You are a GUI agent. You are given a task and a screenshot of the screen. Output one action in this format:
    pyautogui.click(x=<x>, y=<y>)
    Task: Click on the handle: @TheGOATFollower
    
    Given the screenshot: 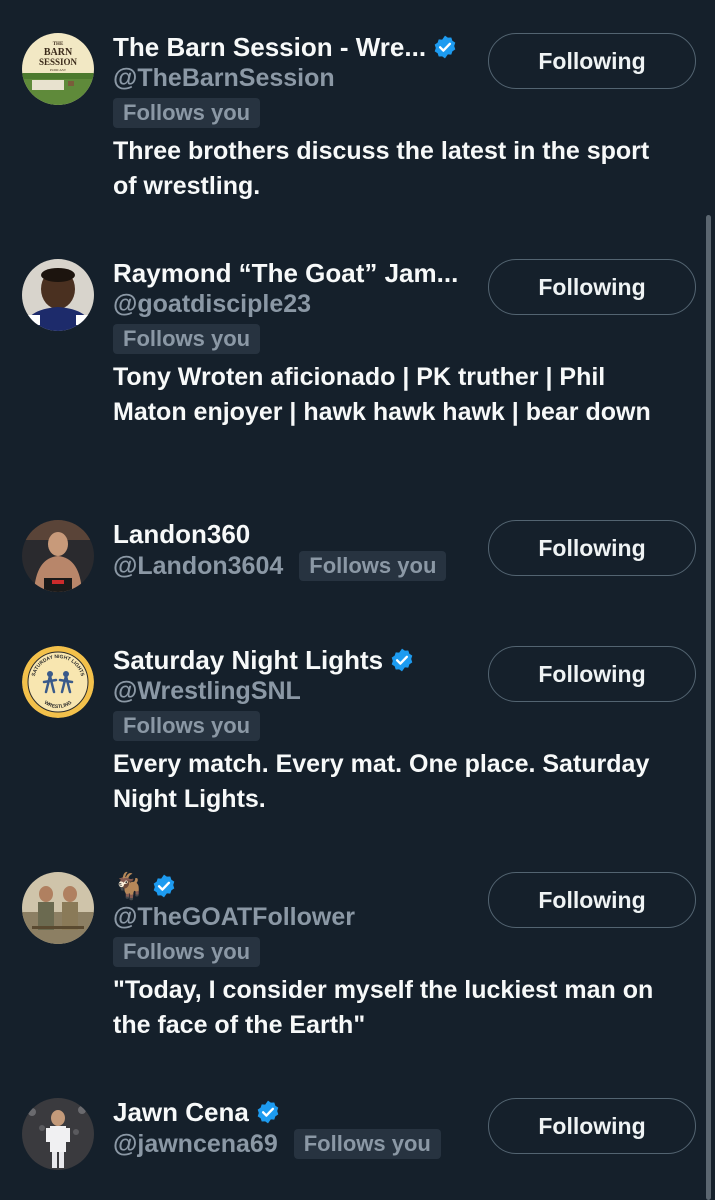 What is the action you would take?
    pyautogui.click(x=234, y=917)
    